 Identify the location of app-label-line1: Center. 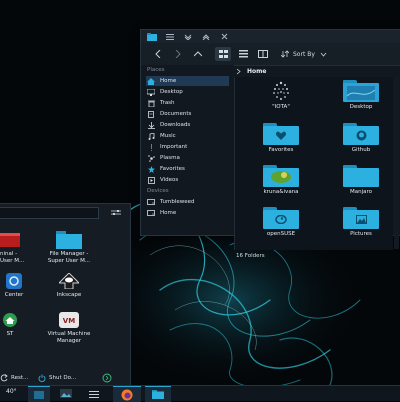
(14, 295).